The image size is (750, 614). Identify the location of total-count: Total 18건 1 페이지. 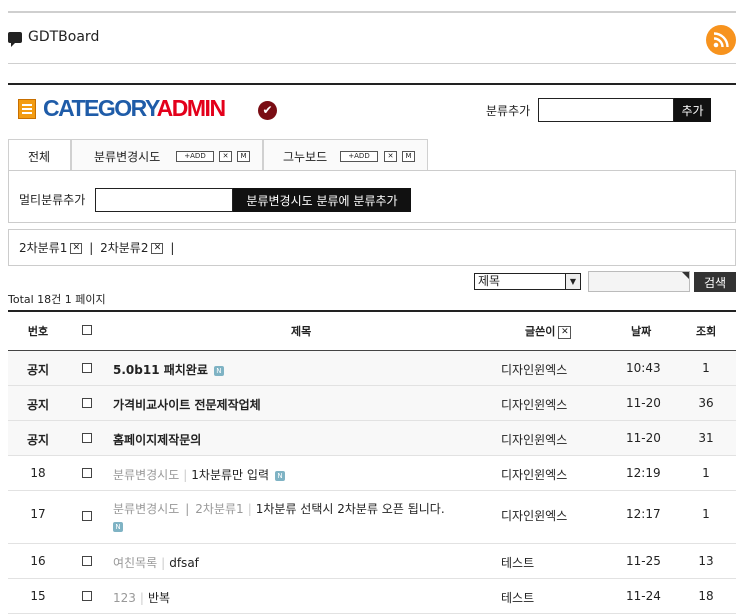
(57, 299).